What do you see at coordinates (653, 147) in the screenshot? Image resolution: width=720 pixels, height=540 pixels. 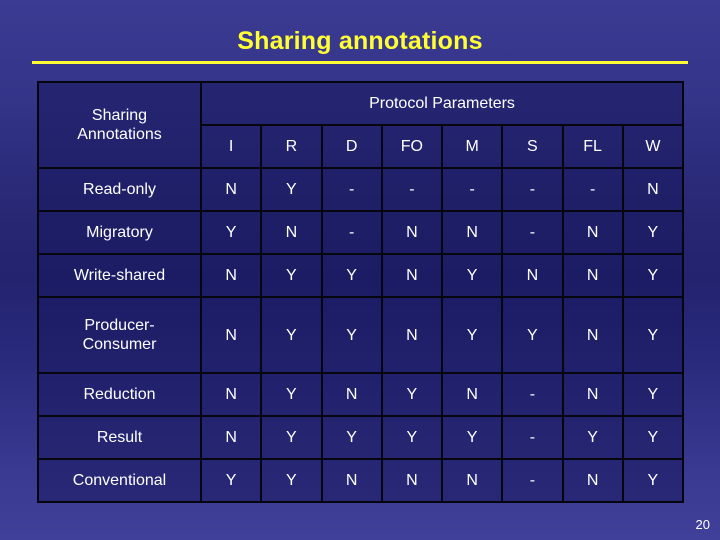 I see `column-header-w: W` at bounding box center [653, 147].